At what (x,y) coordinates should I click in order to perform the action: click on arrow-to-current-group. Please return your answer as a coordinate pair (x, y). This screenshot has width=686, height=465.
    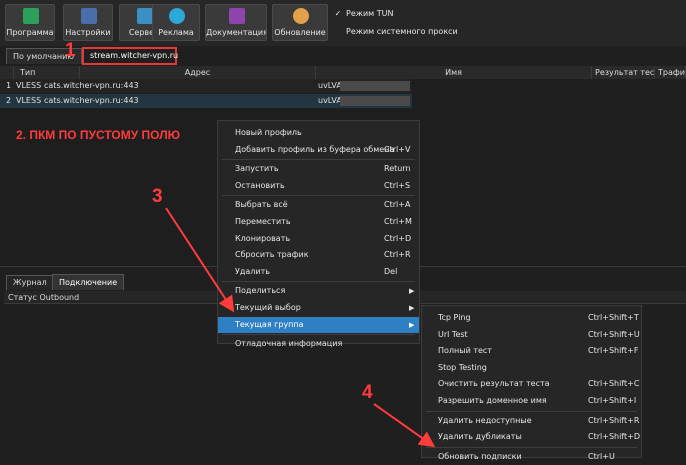
    Looking at the image, I should click on (200, 260).